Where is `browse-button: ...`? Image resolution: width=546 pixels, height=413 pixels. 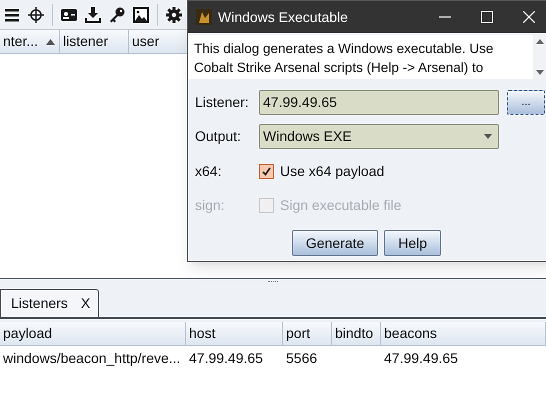
browse-button: ... is located at coordinates (526, 102).